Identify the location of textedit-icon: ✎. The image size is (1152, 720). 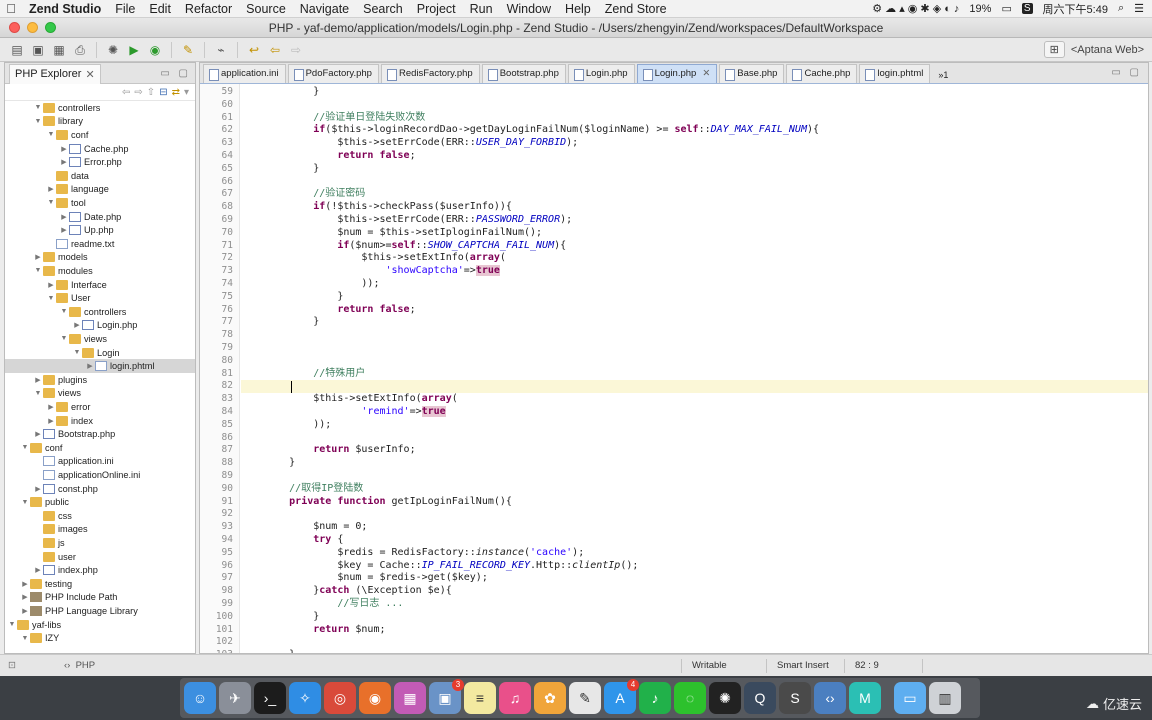
(585, 698).